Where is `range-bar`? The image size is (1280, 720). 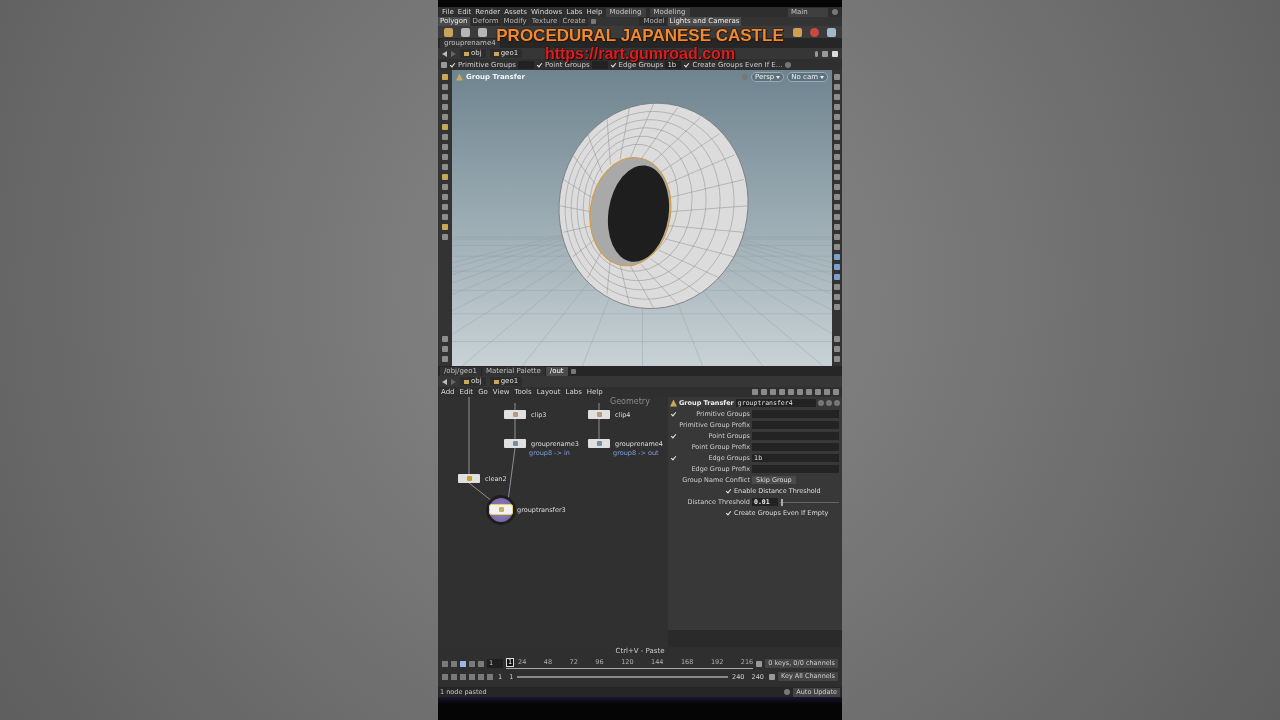
range-bar is located at coordinates (623, 676).